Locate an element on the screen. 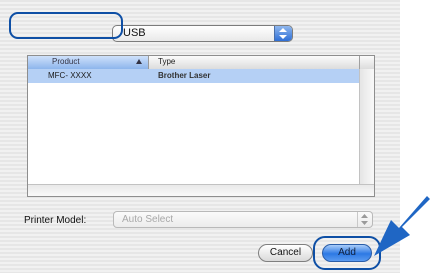  printer-model-select: Auto Select is located at coordinates (243, 219).